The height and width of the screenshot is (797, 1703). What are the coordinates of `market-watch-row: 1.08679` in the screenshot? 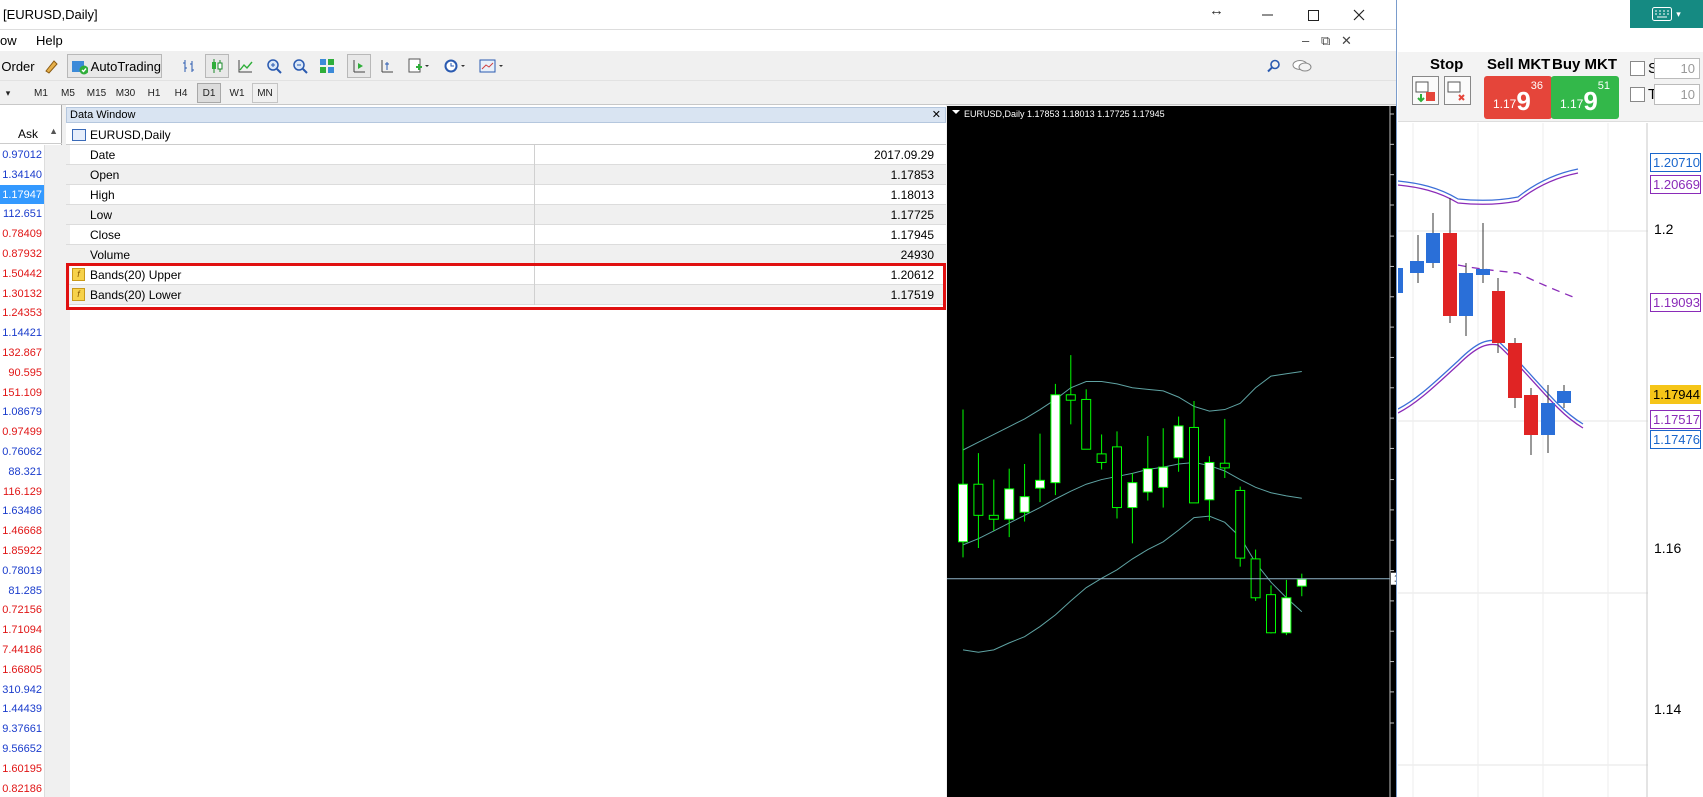 It's located at (22, 412).